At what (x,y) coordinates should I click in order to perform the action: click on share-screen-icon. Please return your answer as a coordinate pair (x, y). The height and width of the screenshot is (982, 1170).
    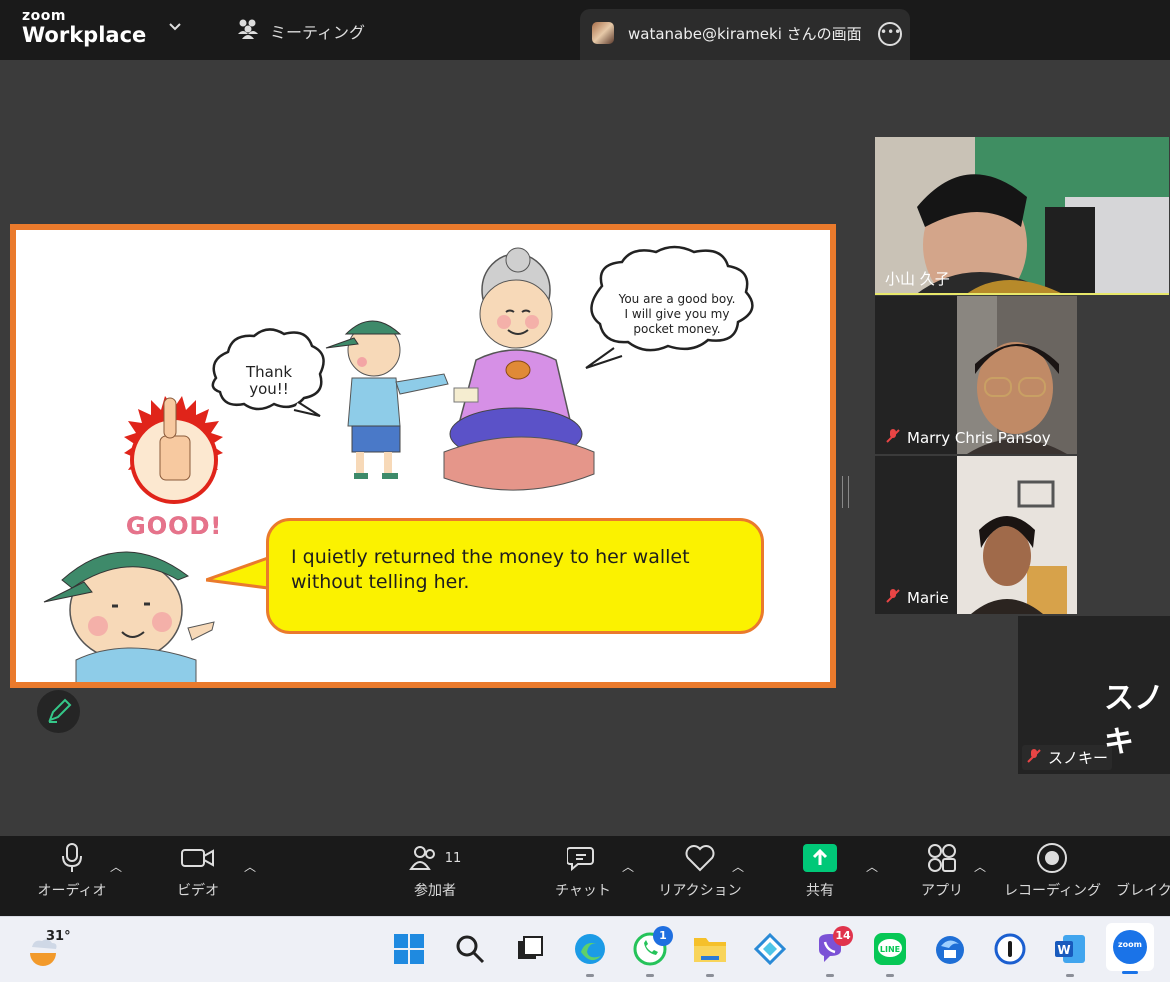
    Looking at the image, I should click on (820, 858).